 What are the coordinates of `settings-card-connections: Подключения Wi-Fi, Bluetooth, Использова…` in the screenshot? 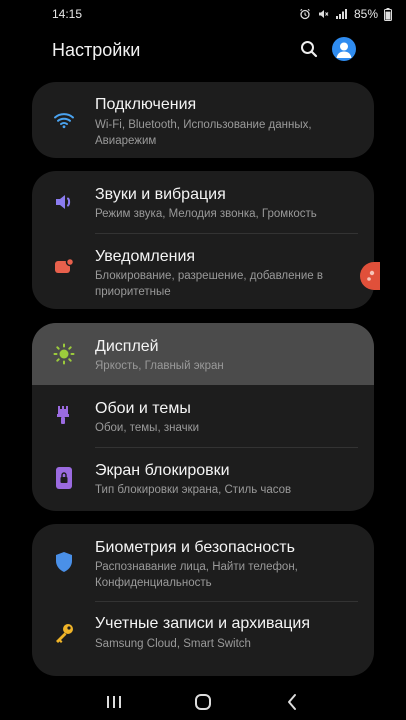 It's located at (203, 120).